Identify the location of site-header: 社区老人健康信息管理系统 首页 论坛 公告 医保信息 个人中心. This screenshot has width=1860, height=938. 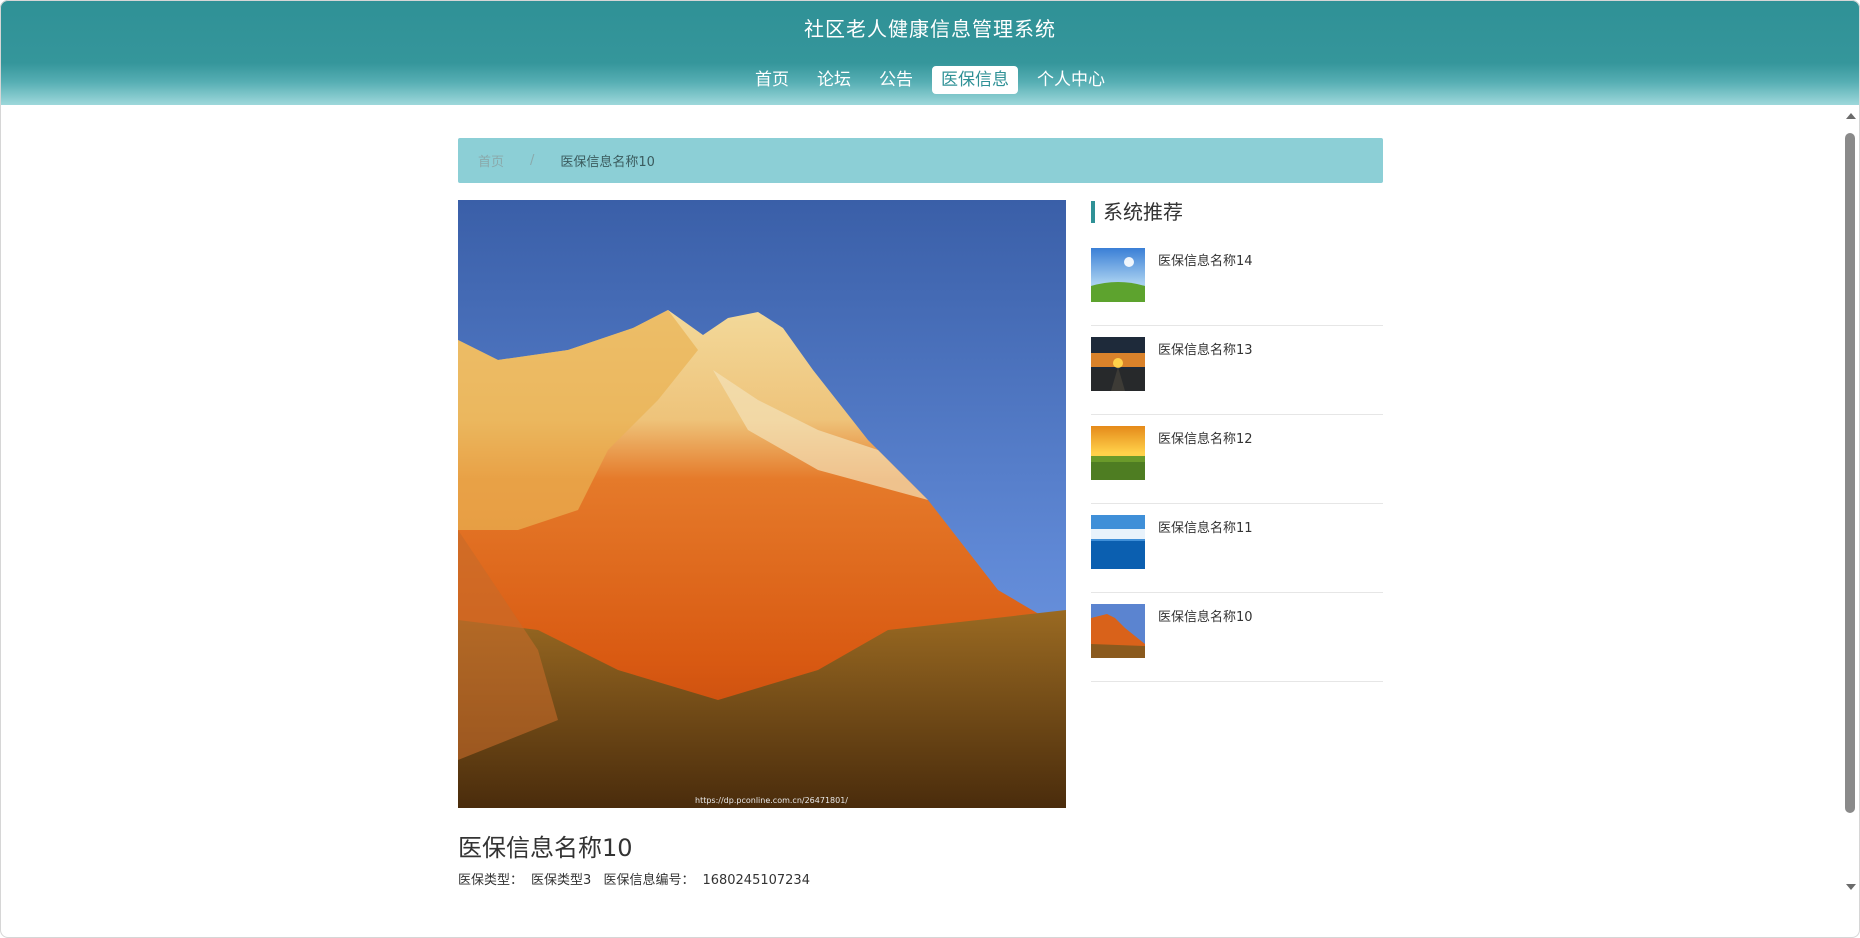
(930, 52).